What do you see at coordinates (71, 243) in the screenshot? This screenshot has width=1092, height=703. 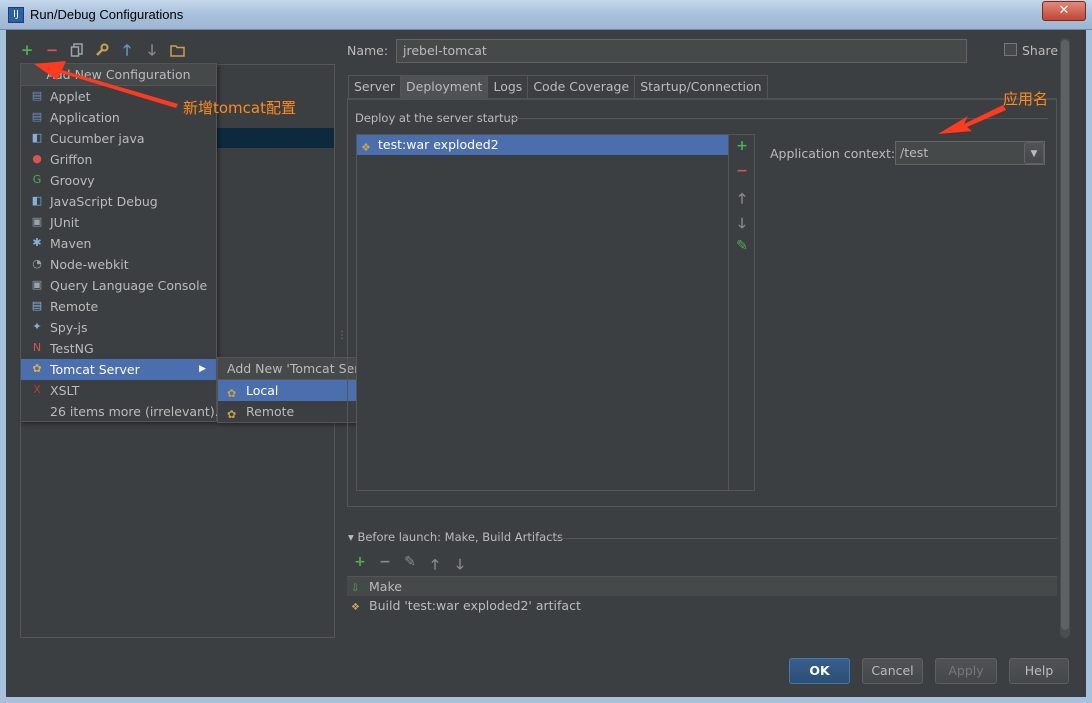 I see `popup-item-label: Maven` at bounding box center [71, 243].